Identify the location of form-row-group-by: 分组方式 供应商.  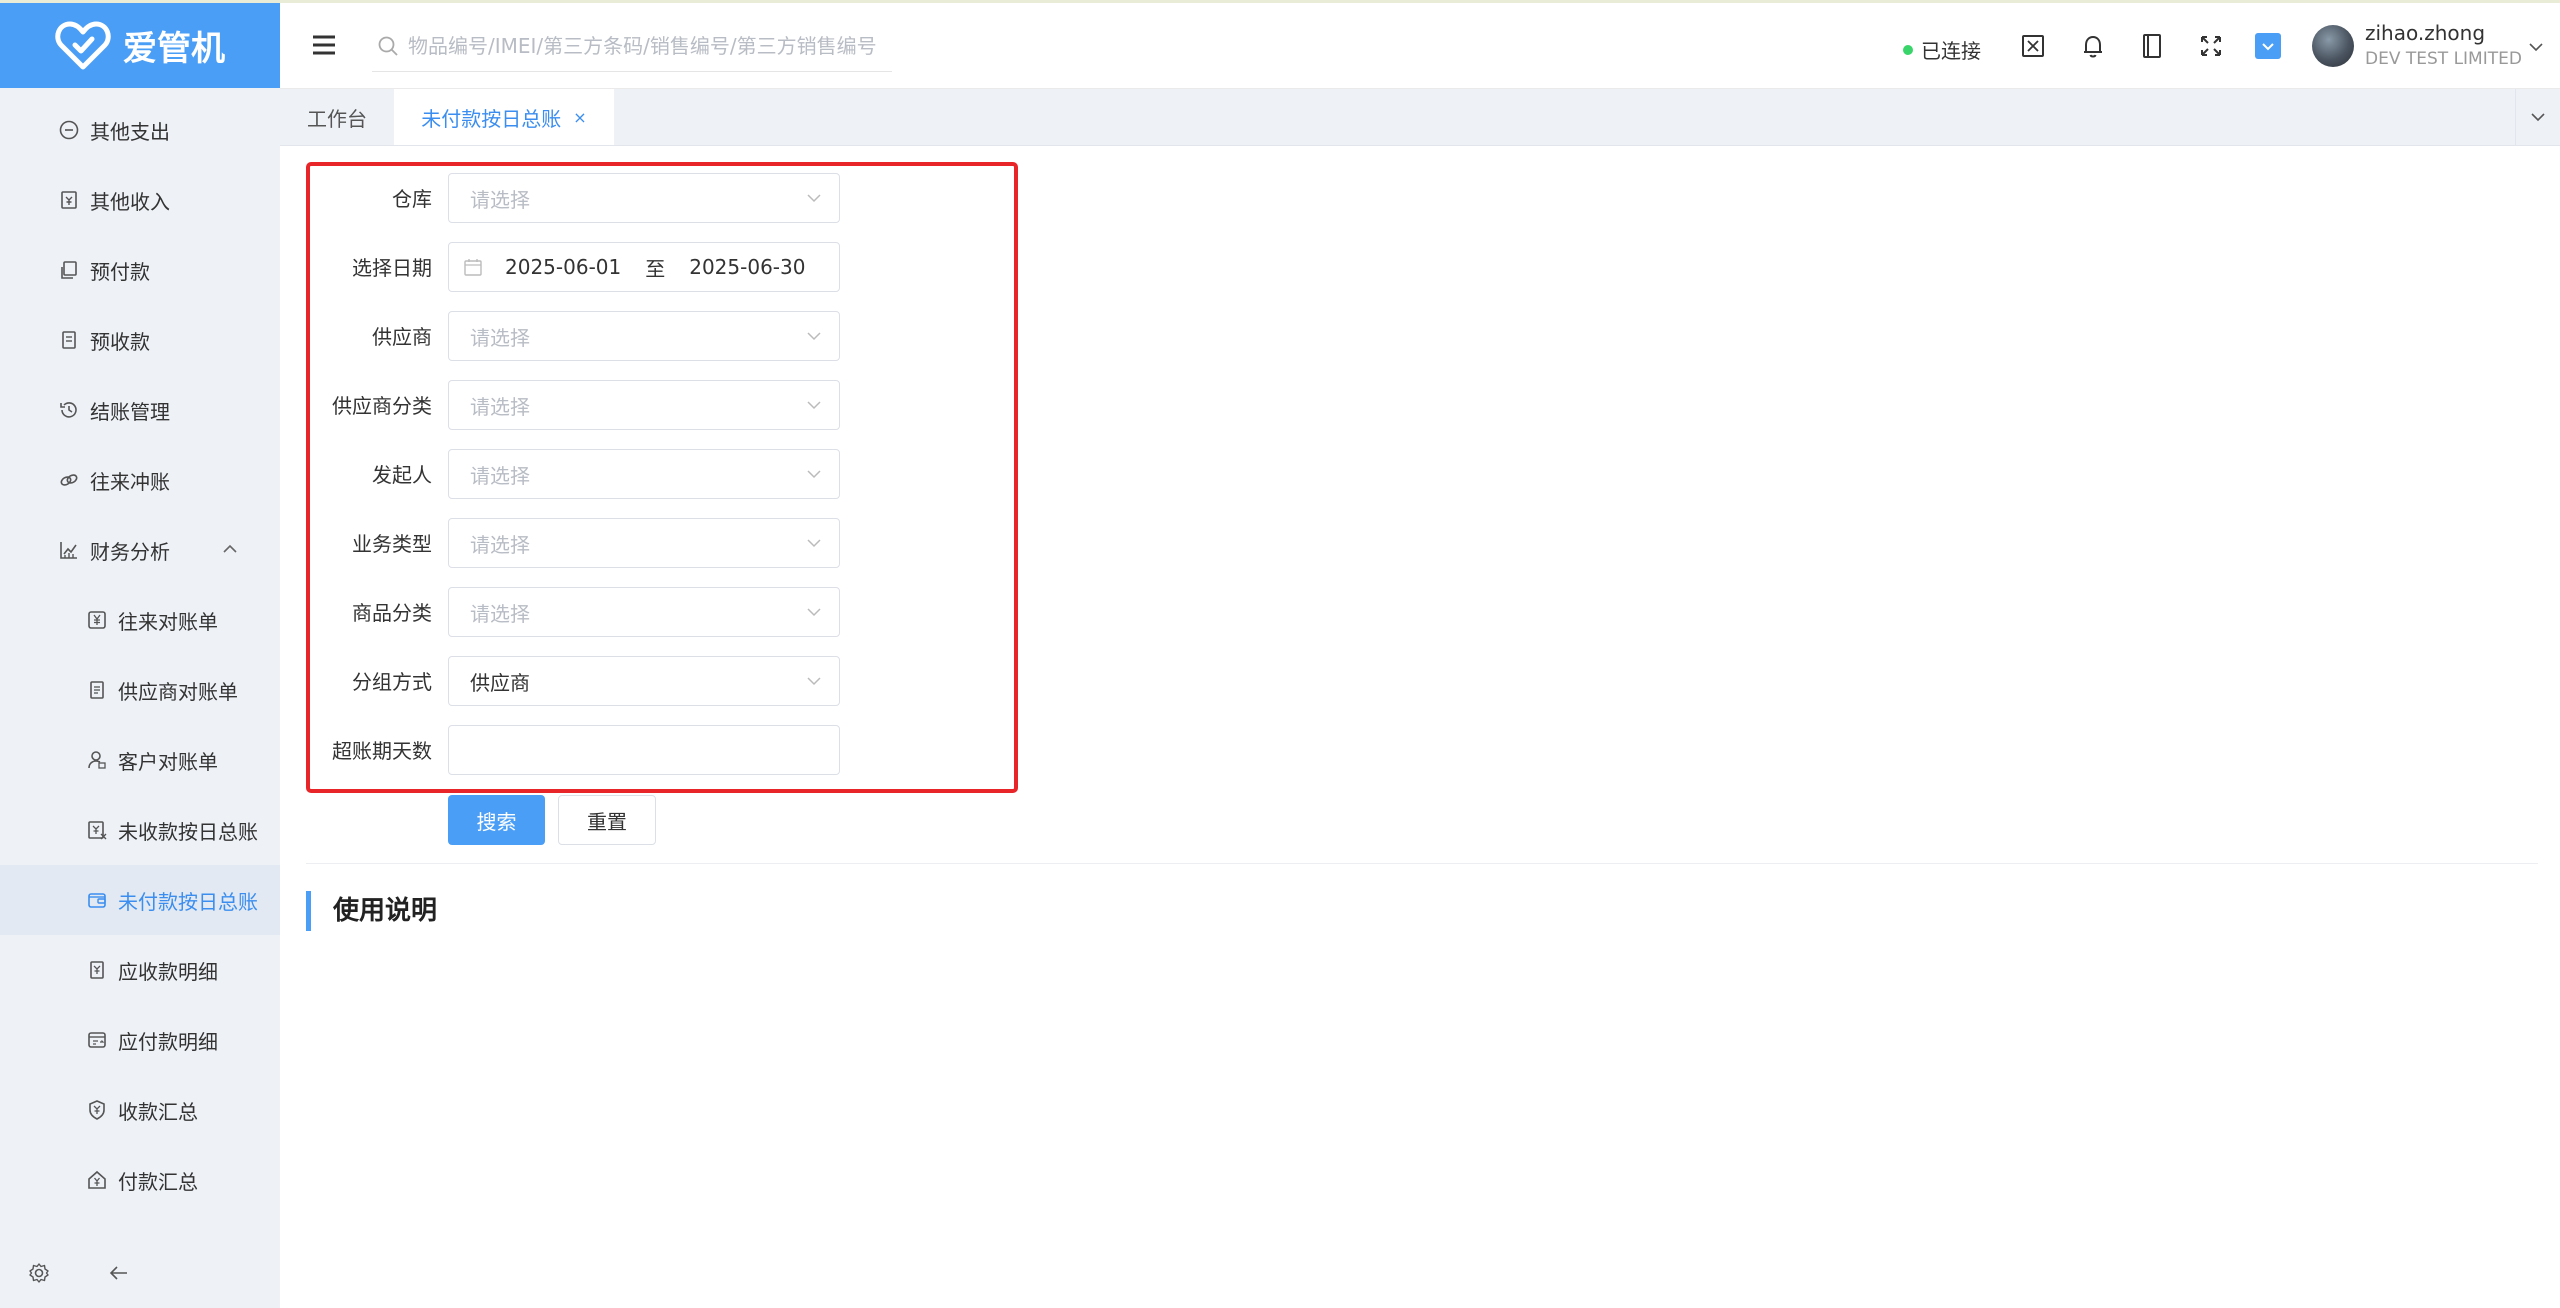
(590, 682).